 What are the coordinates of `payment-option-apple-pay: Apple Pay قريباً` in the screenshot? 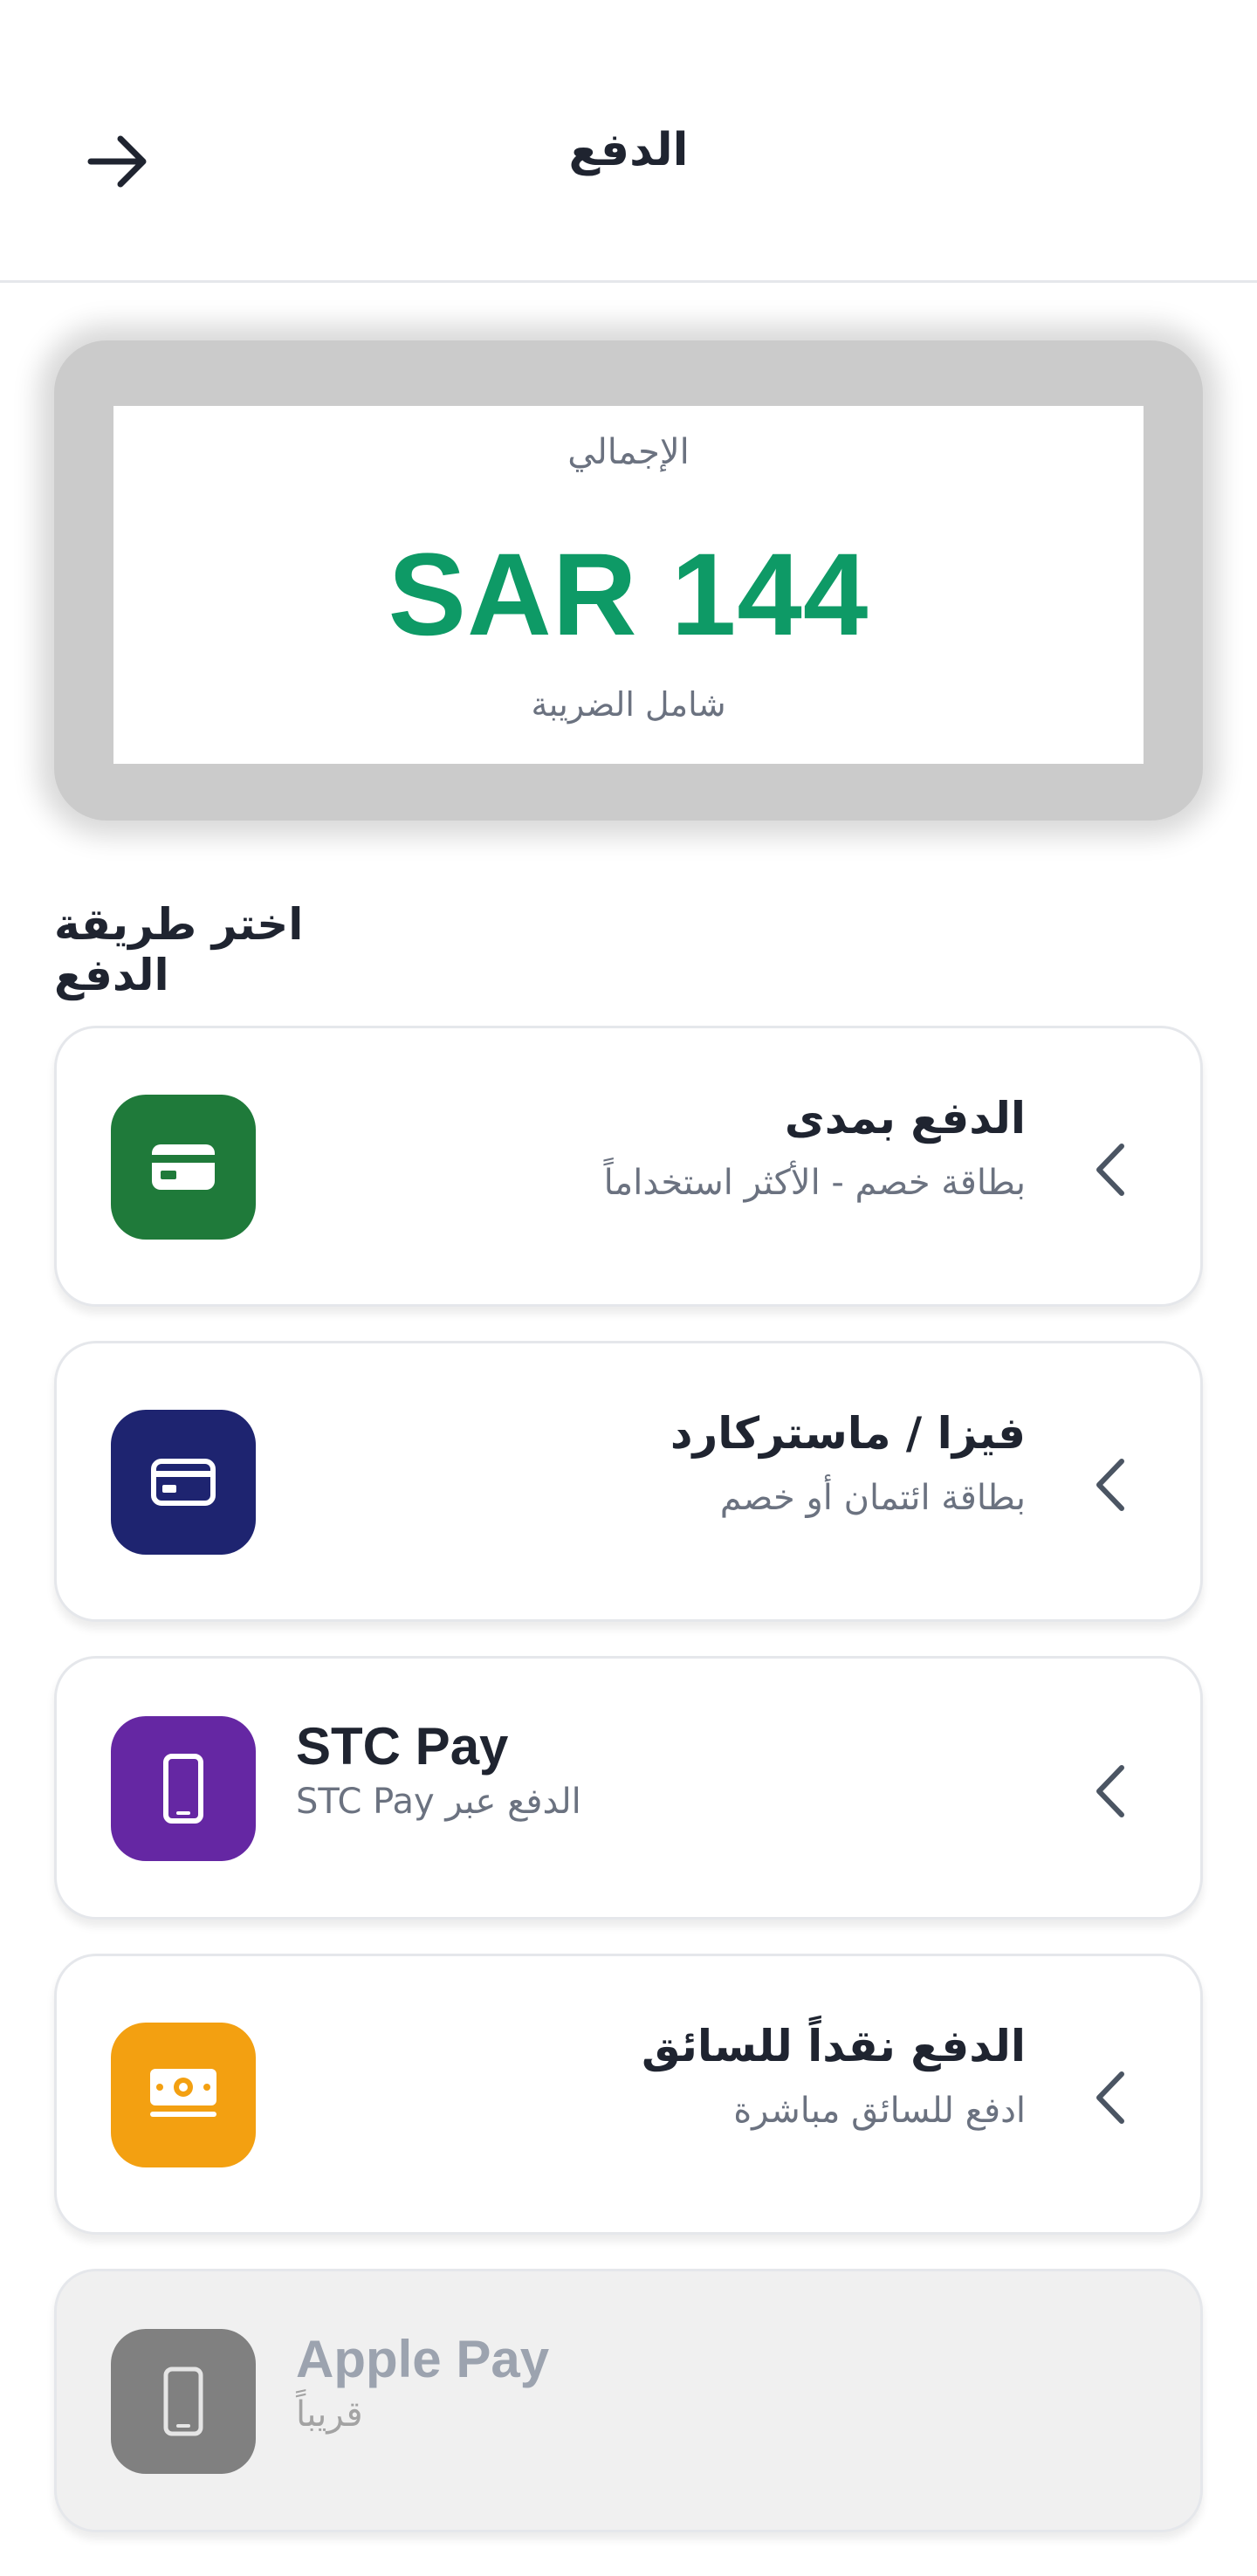 It's located at (628, 2401).